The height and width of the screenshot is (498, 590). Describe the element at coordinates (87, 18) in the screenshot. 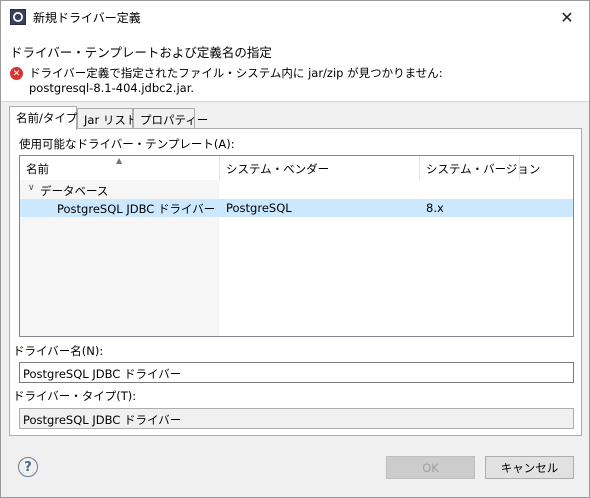

I see `window-title: 新規ドライバー定義` at that location.